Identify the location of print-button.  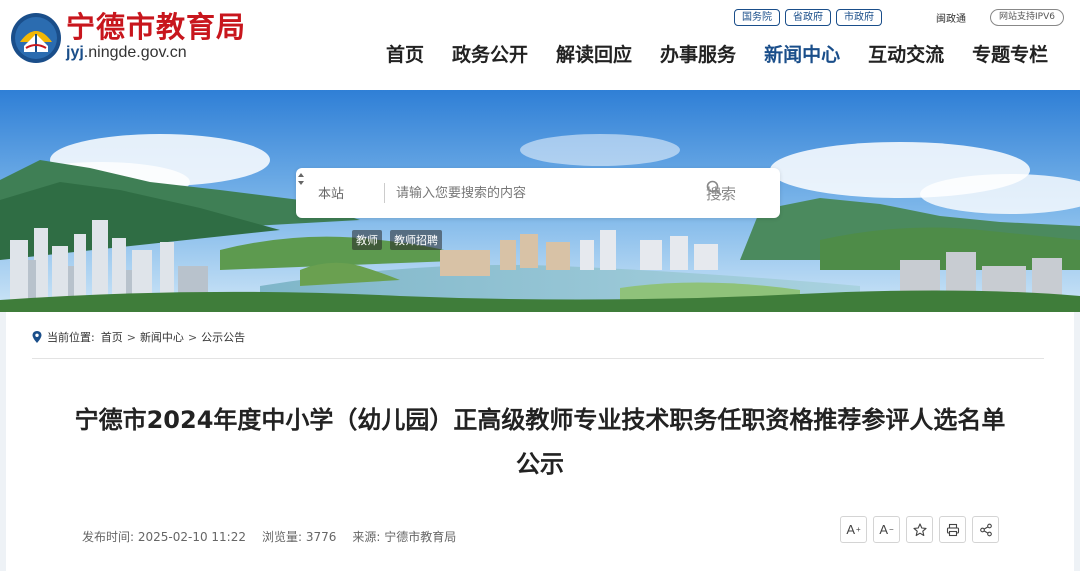
(952, 529).